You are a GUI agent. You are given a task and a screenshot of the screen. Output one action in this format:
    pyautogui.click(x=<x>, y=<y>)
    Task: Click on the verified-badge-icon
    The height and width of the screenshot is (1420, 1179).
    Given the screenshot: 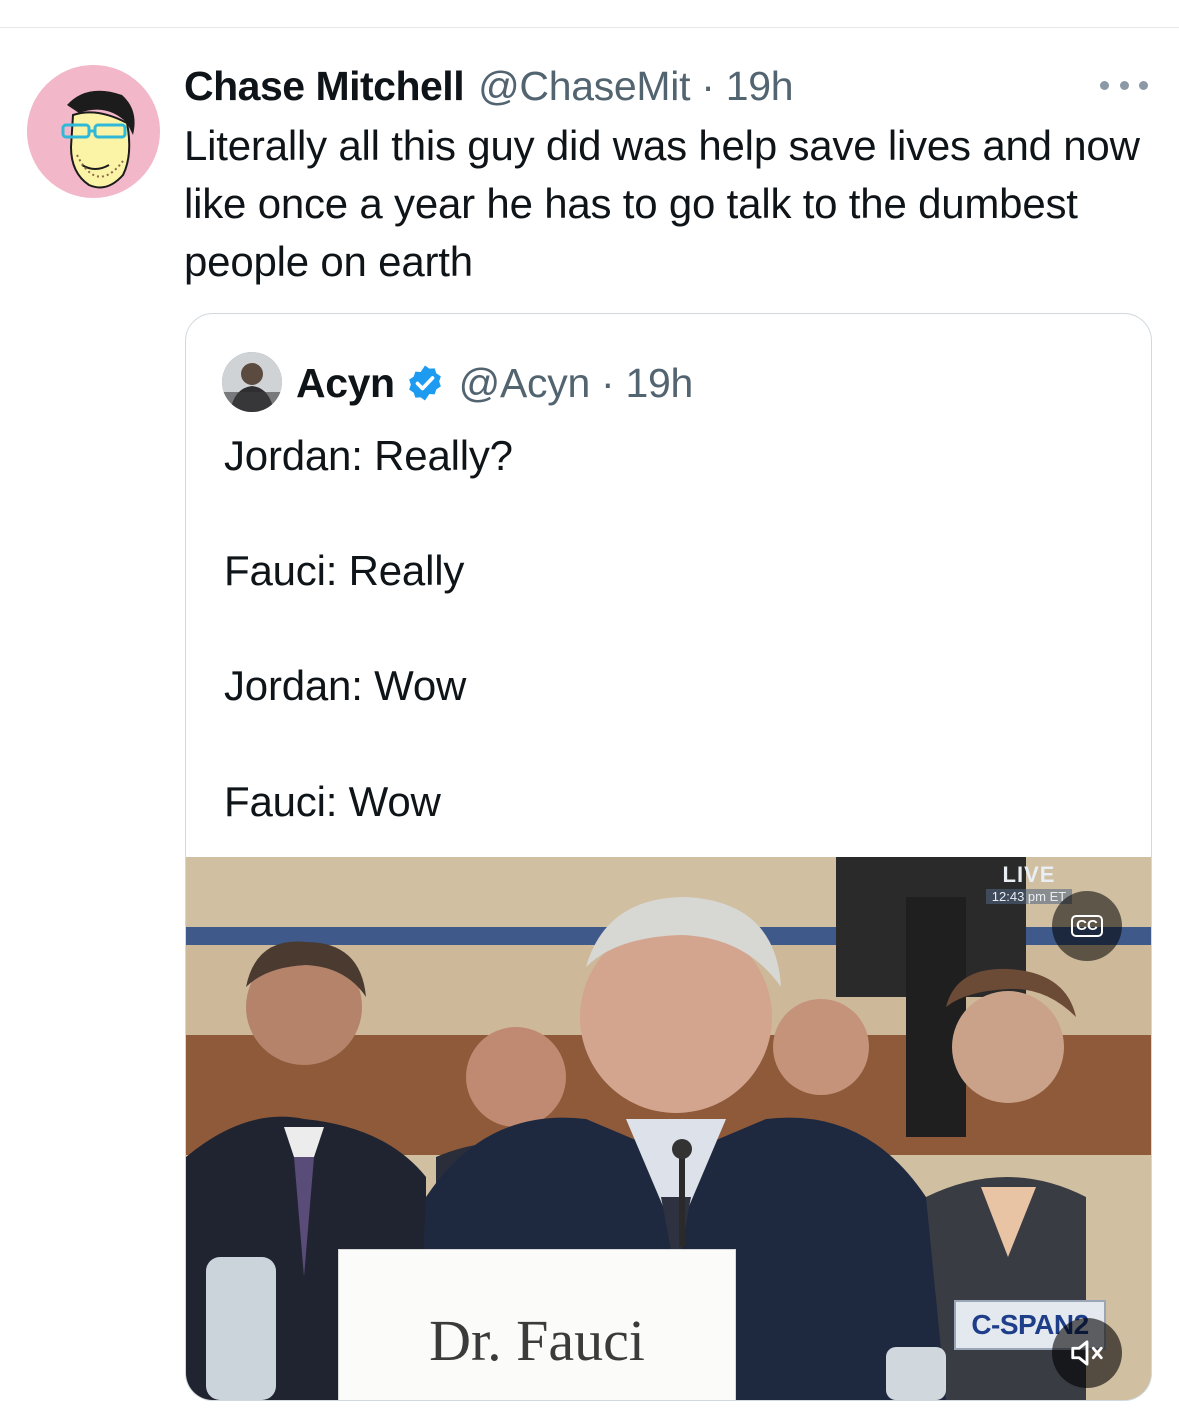 What is the action you would take?
    pyautogui.click(x=424, y=383)
    